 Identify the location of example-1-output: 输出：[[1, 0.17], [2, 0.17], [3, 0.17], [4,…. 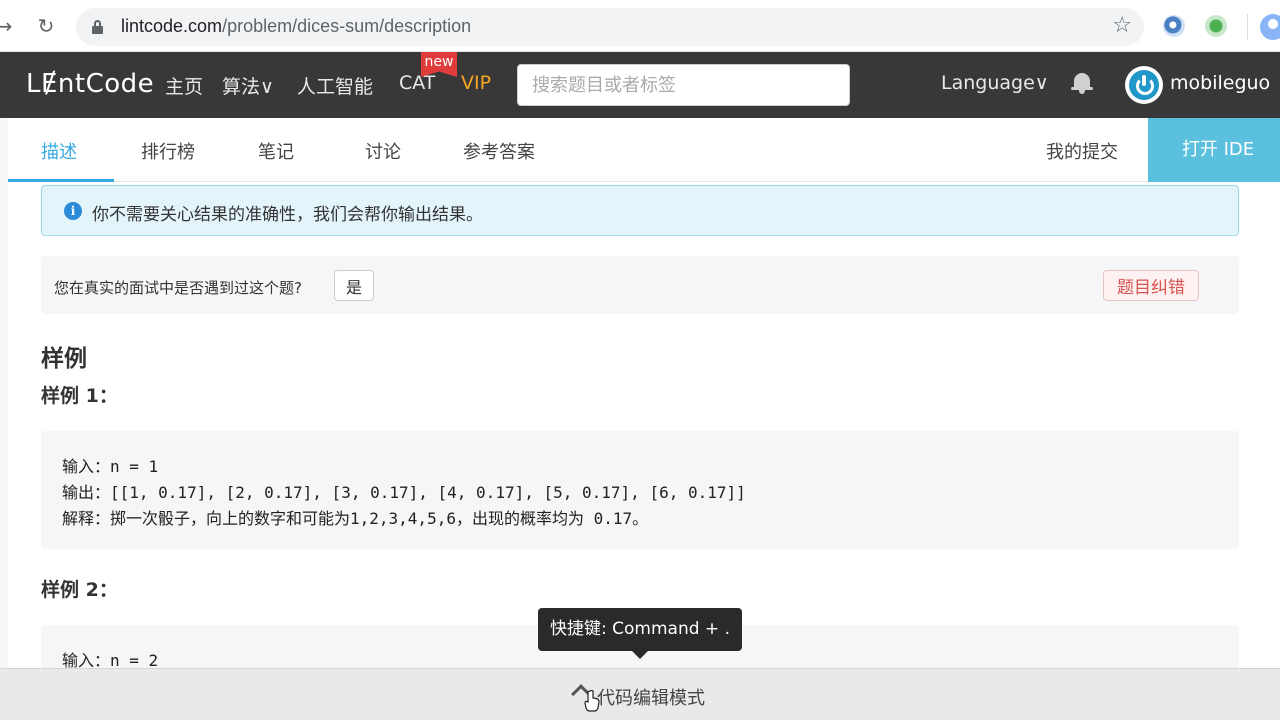
(404, 492).